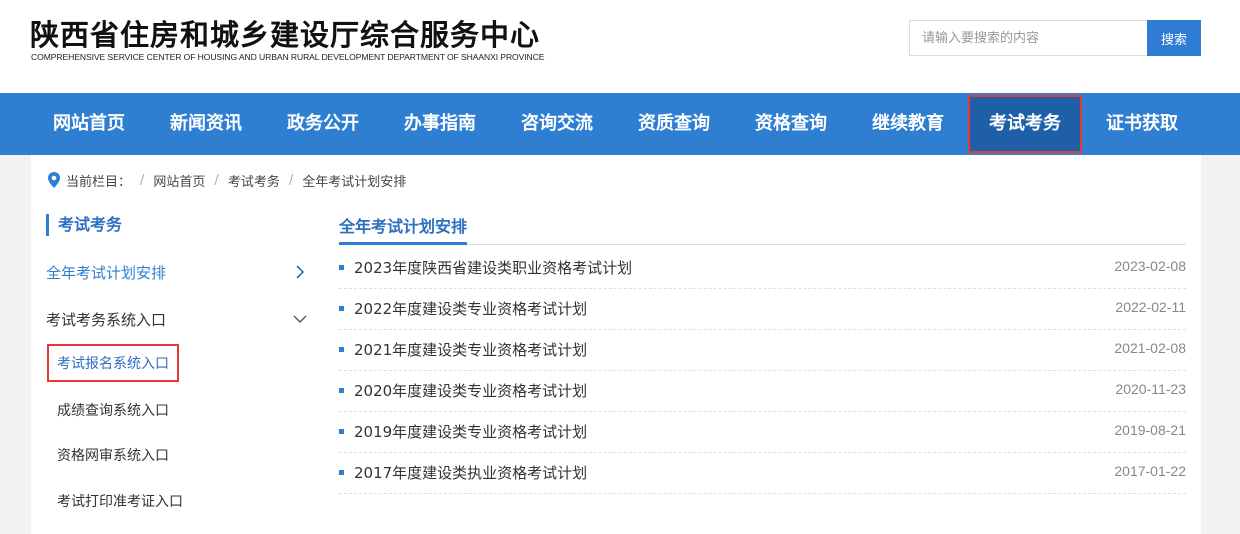 This screenshot has width=1240, height=534. Describe the element at coordinates (1150, 430) in the screenshot. I see `list-item-date: 2019-08-21` at that location.